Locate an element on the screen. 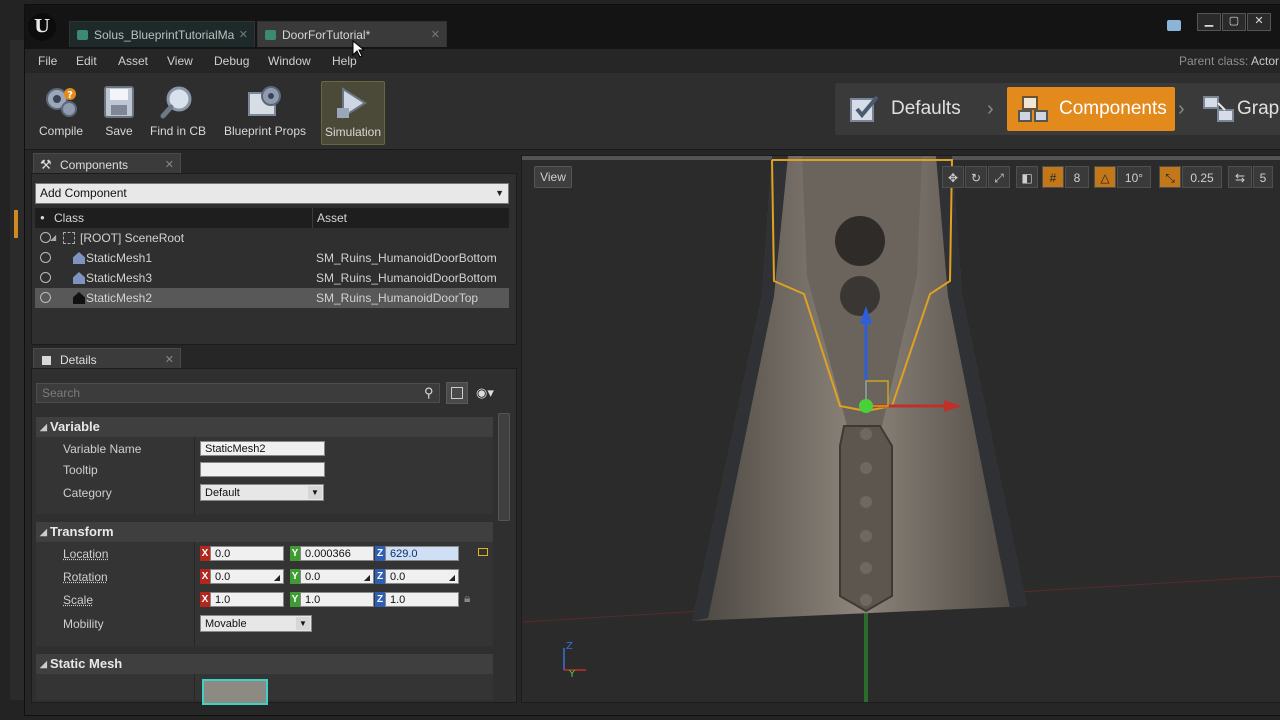 The image size is (1280, 720). mobility-label: Mobility is located at coordinates (83, 624).